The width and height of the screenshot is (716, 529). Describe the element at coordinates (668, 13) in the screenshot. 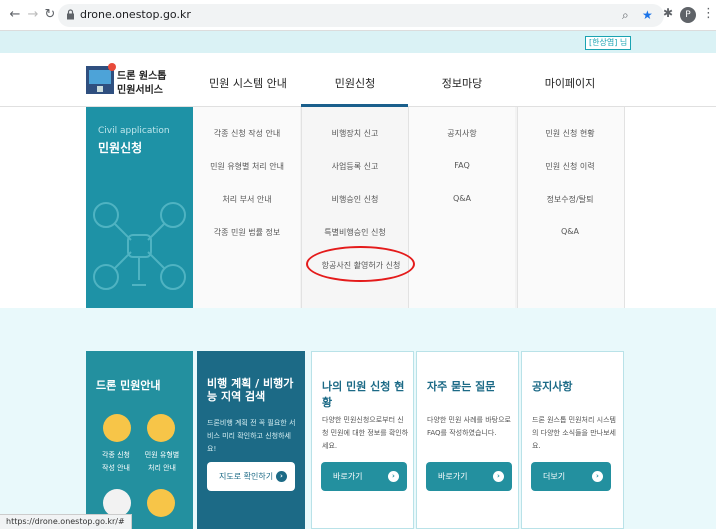

I see `extensions-icon: ✱` at that location.